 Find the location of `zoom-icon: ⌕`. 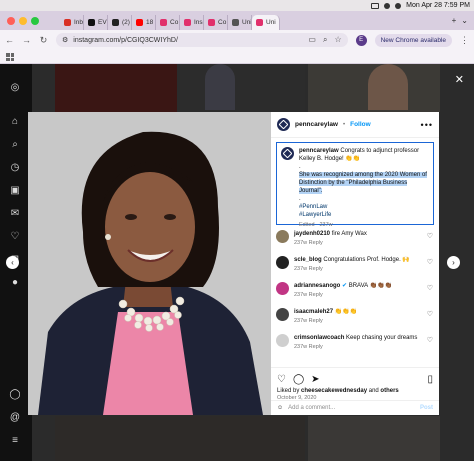

zoom-icon: ⌕ is located at coordinates (325, 40).